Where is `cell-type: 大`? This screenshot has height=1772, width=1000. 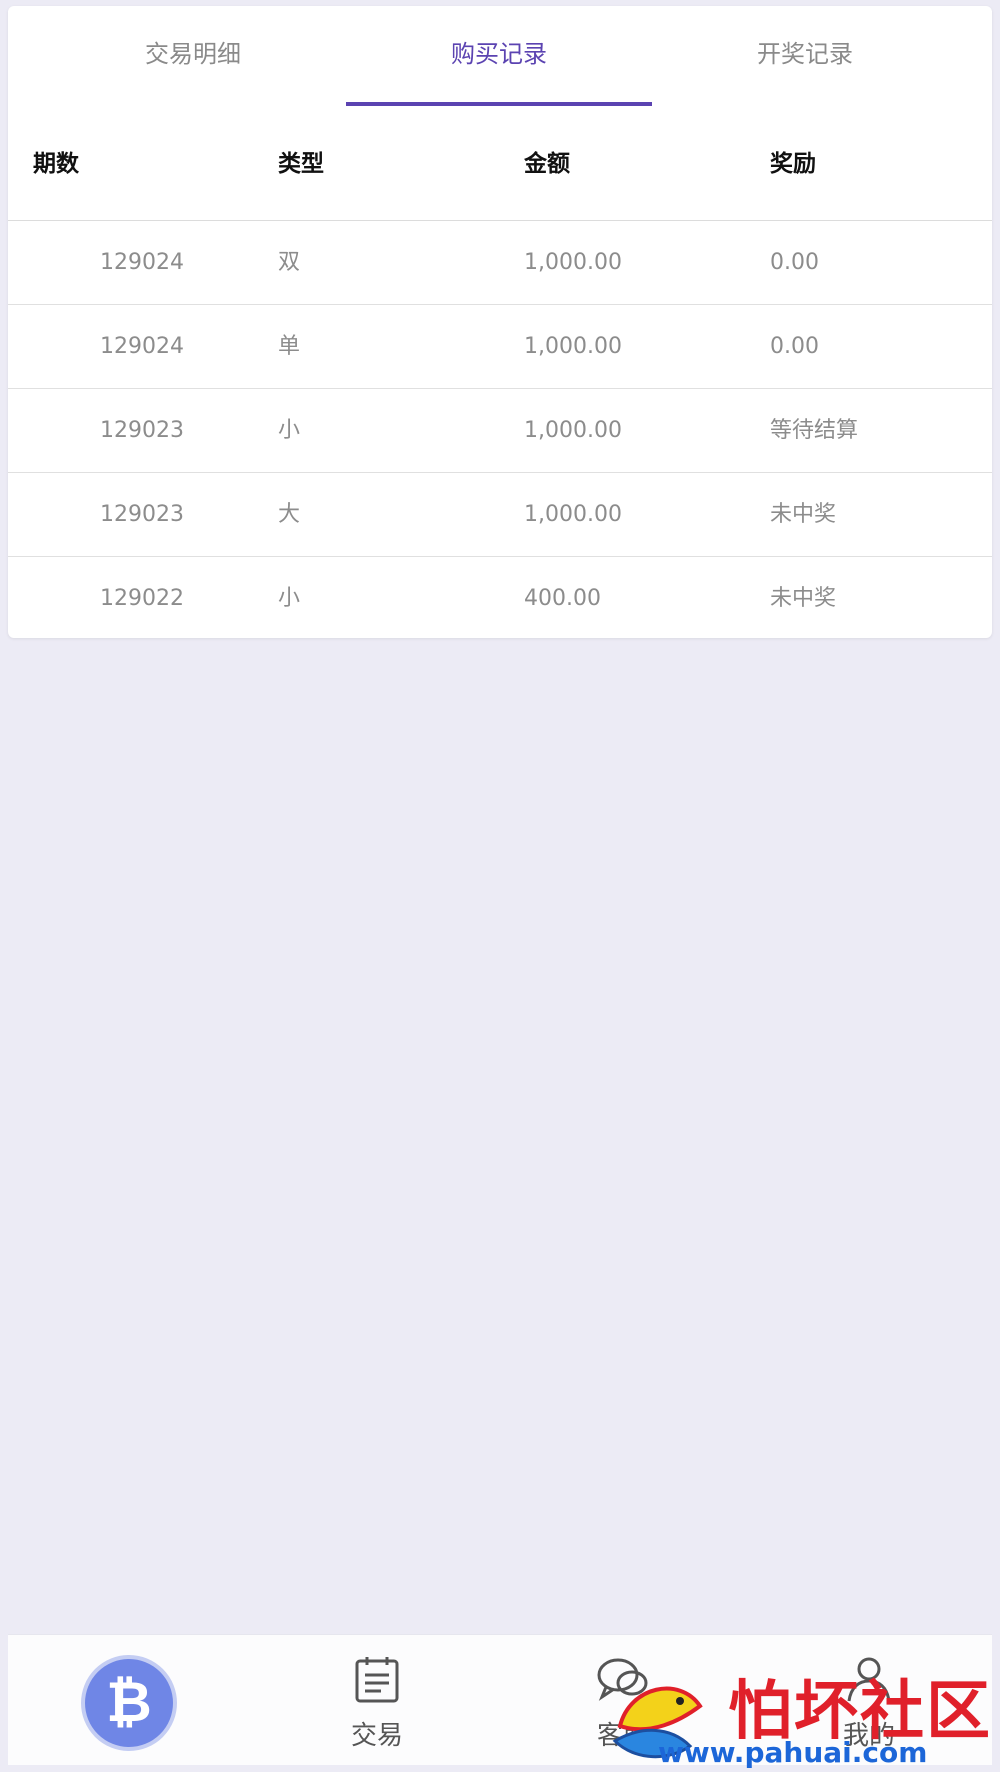 cell-type: 大 is located at coordinates (289, 514).